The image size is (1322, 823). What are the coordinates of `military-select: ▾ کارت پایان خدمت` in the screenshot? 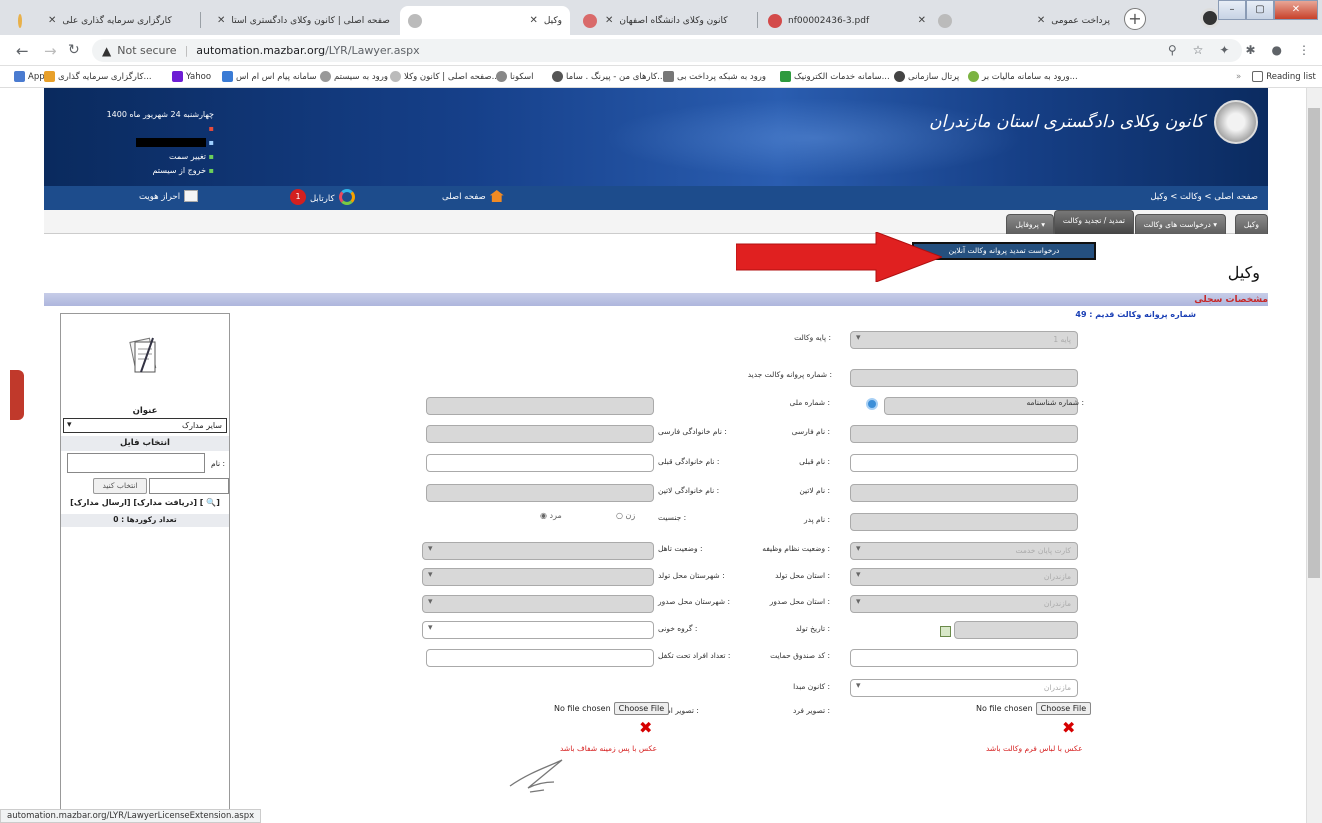 It's located at (964, 551).